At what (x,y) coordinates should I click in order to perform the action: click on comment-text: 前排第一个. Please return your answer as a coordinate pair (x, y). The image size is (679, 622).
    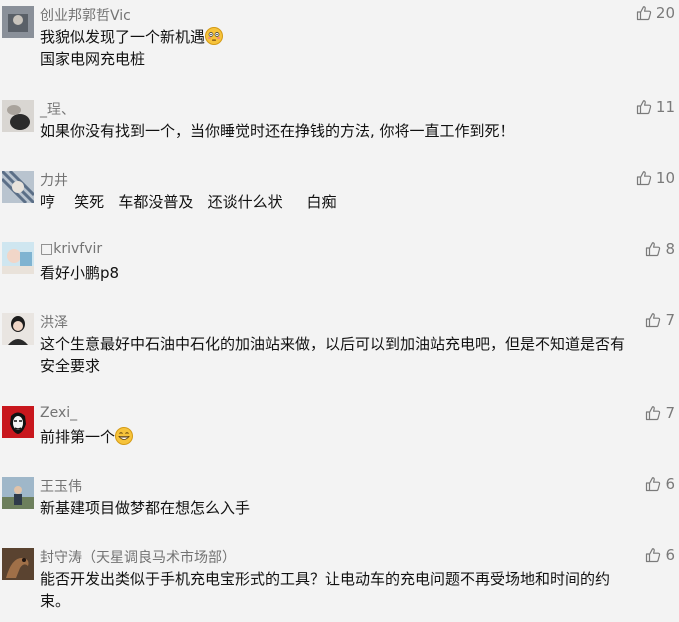
    Looking at the image, I should click on (339, 437).